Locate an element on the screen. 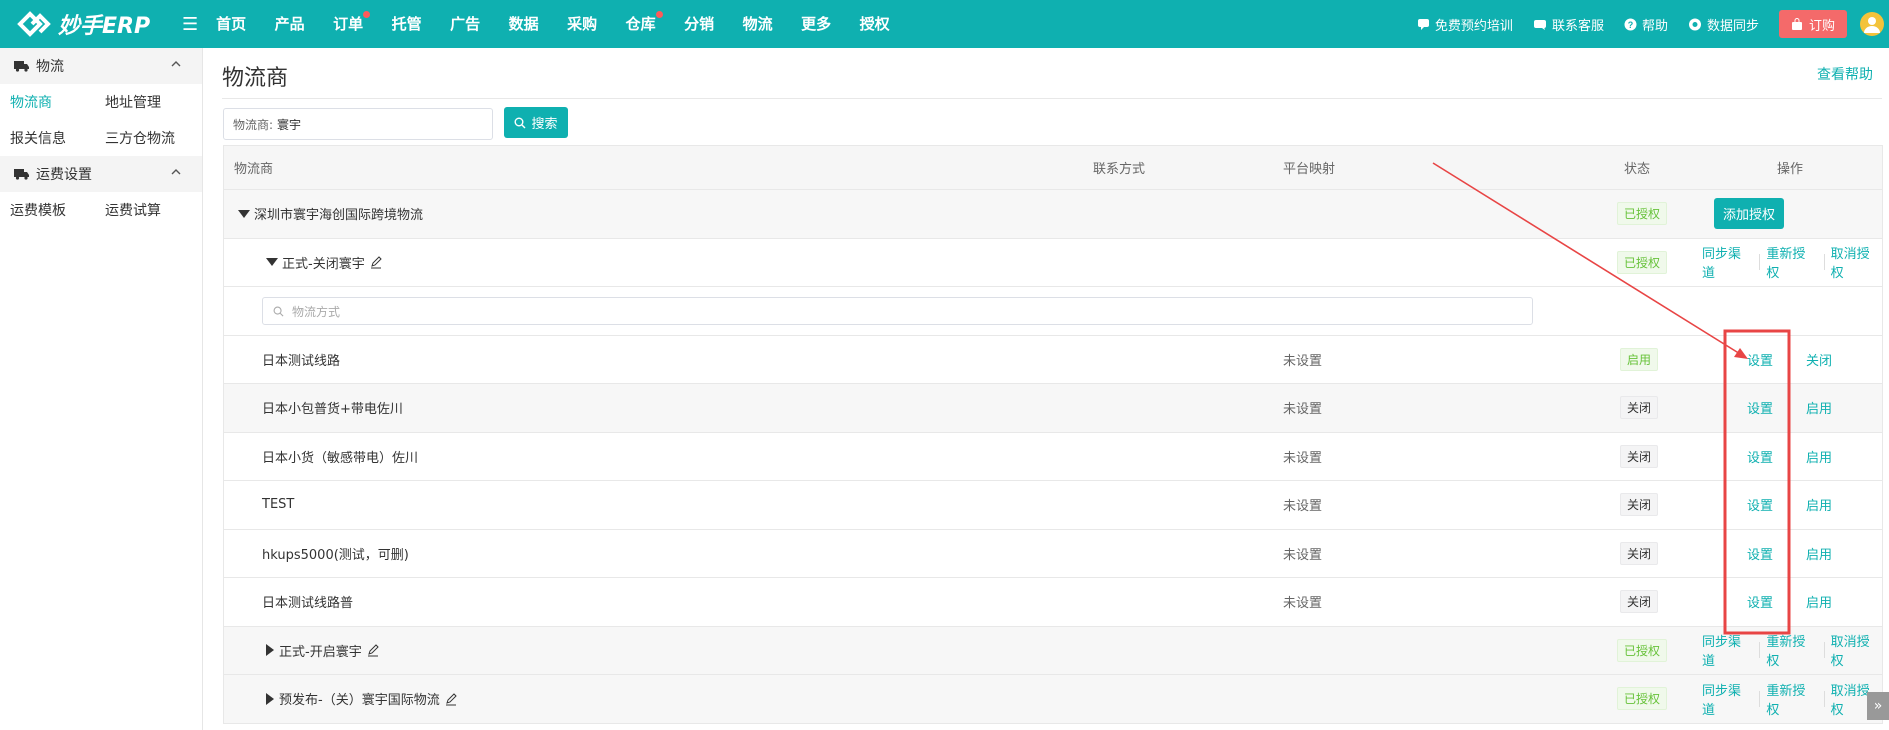 The height and width of the screenshot is (730, 1889). sidebar-group-logistics: 物流 is located at coordinates (101, 66).